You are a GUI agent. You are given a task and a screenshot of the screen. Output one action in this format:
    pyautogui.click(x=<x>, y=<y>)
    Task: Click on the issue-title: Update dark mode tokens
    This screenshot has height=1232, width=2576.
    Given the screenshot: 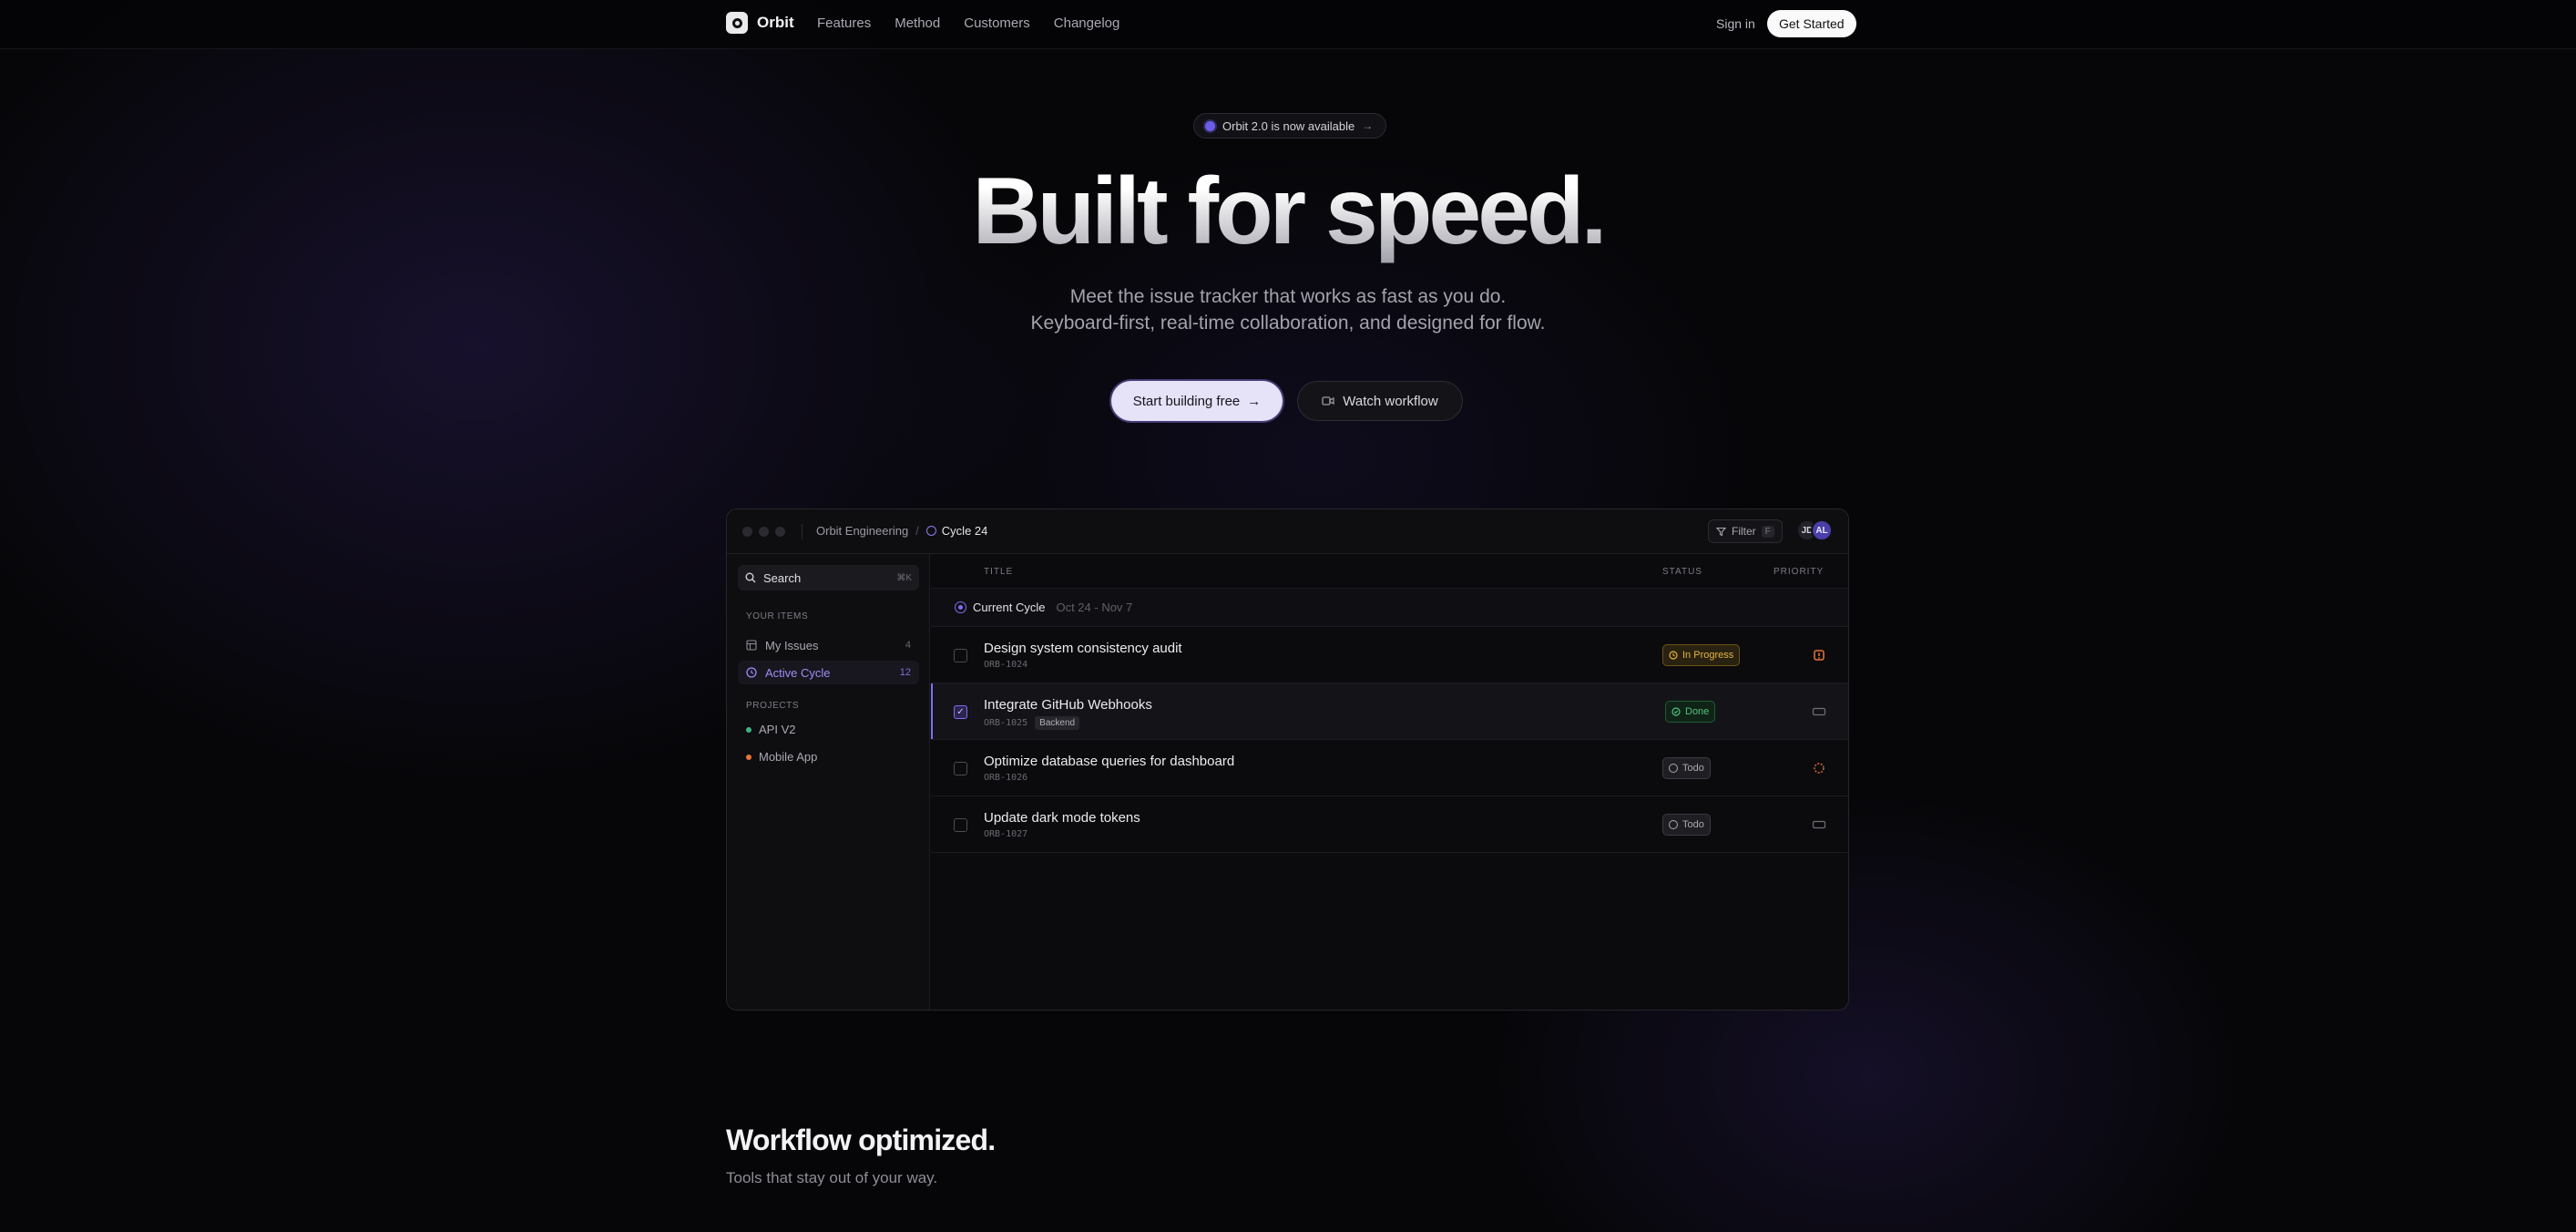 What is the action you would take?
    pyautogui.click(x=1062, y=818)
    